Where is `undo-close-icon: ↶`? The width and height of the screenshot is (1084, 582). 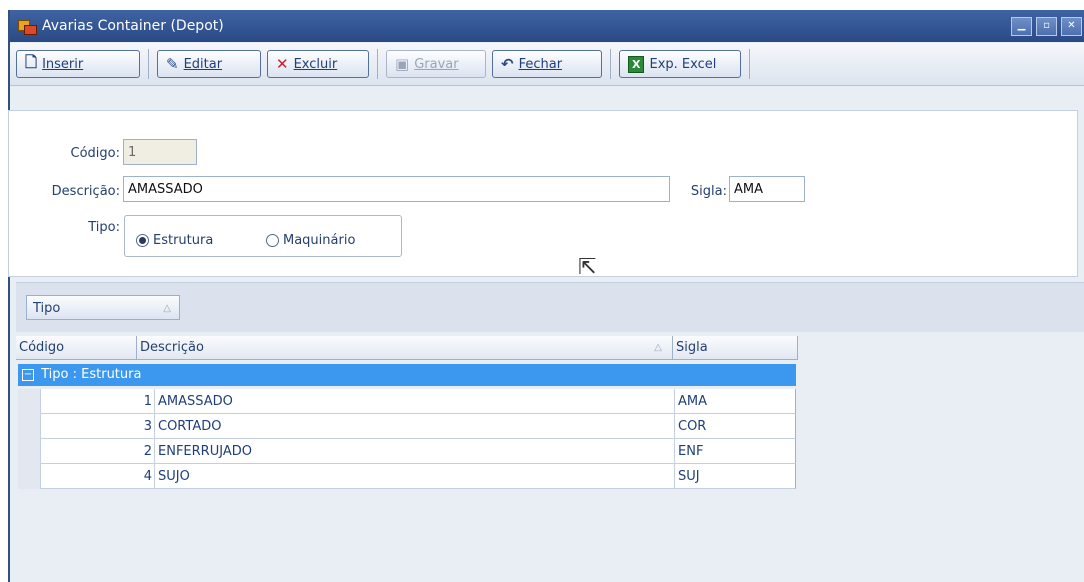 undo-close-icon: ↶ is located at coordinates (507, 64).